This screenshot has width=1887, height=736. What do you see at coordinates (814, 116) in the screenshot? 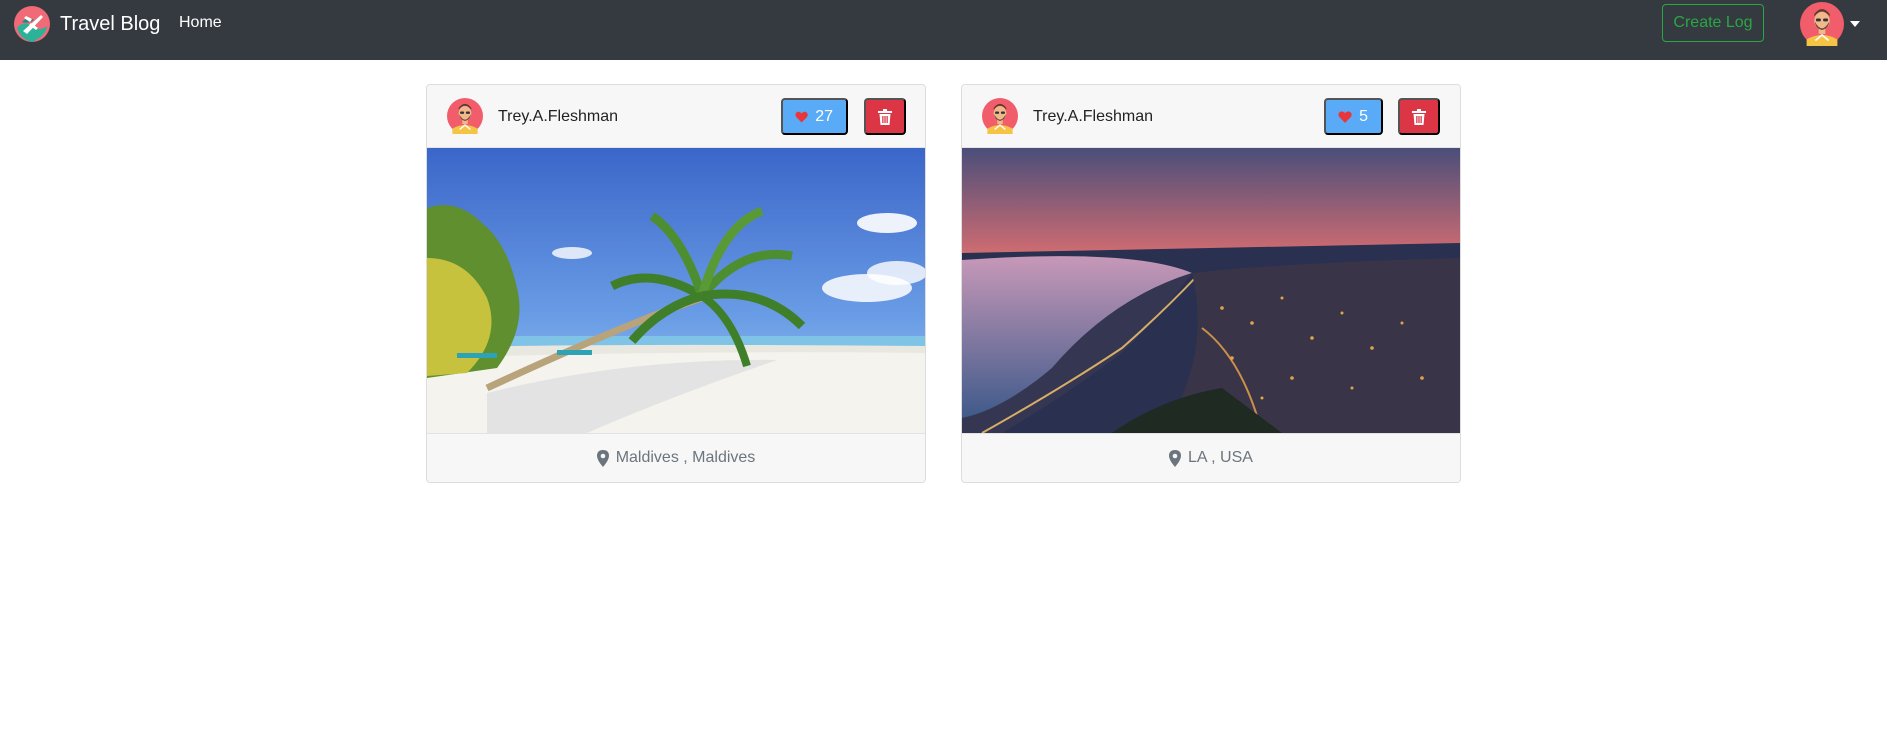
I see `like-button: 27` at bounding box center [814, 116].